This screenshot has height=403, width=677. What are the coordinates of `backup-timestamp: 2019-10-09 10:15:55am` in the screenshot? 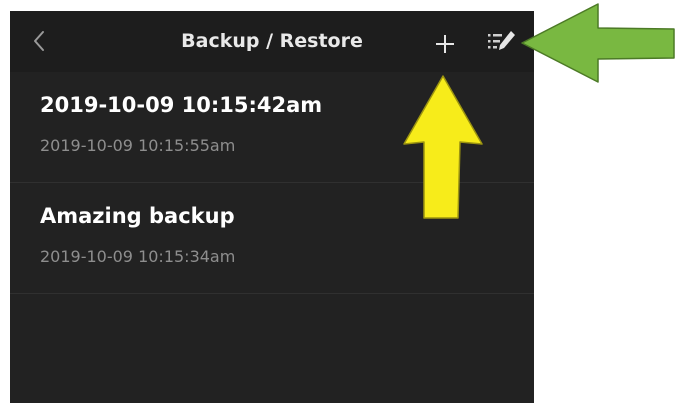 It's located at (138, 145).